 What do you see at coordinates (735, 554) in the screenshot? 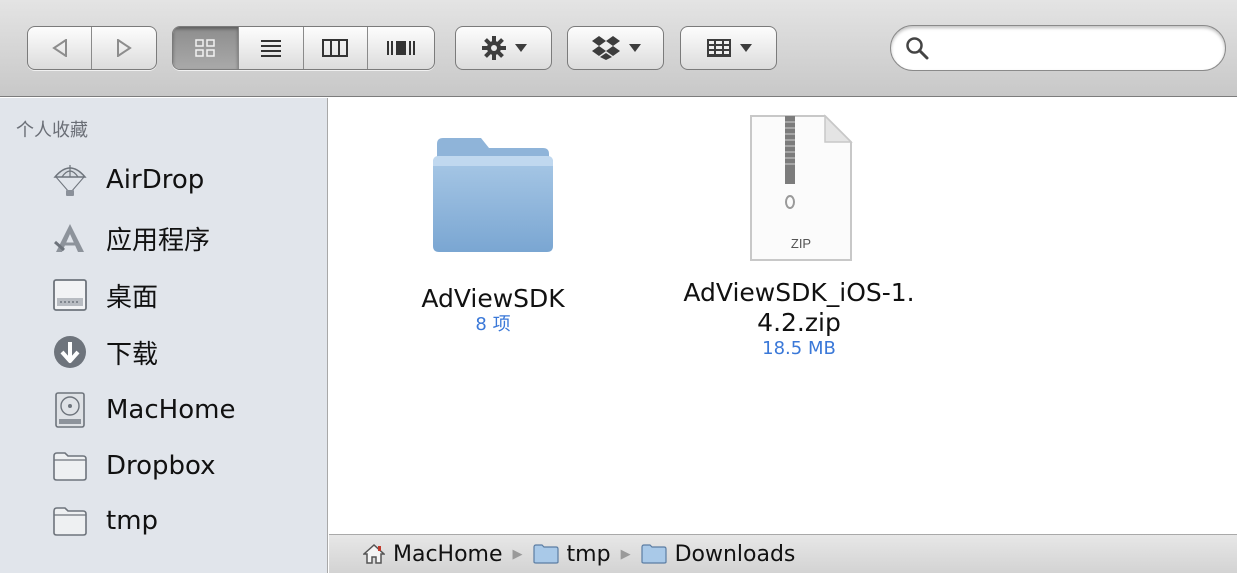
I see `path-item-label: Downloads` at bounding box center [735, 554].